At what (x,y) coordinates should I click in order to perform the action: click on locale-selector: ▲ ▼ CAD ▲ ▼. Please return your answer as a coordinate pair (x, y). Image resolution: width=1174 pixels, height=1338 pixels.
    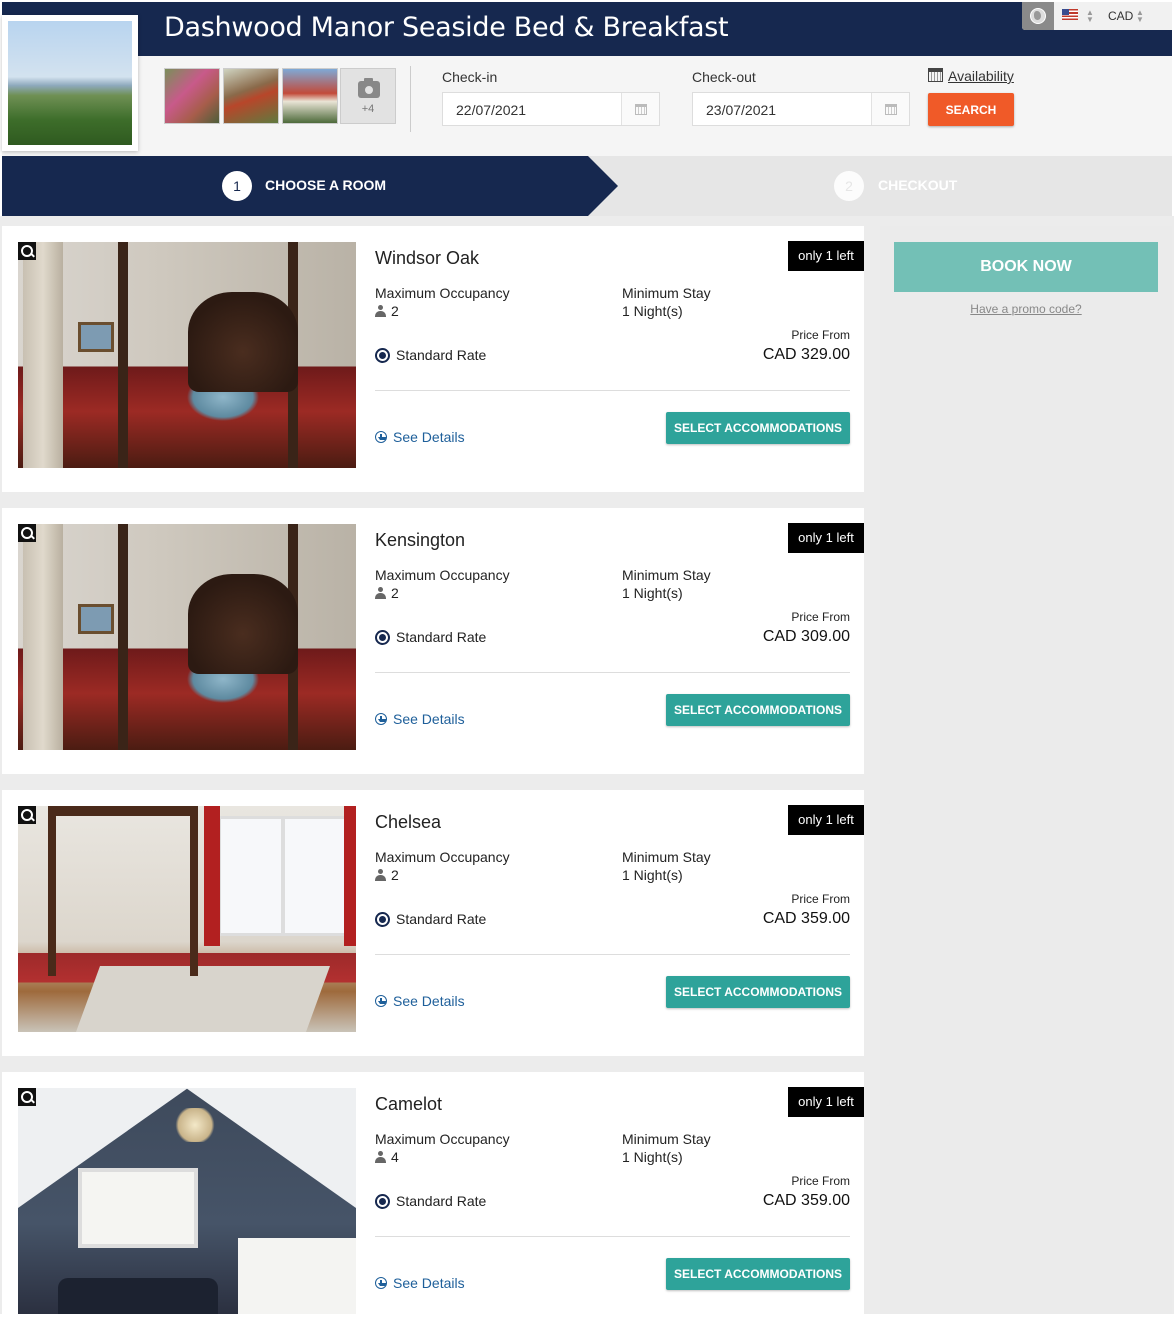
    Looking at the image, I should click on (1097, 16).